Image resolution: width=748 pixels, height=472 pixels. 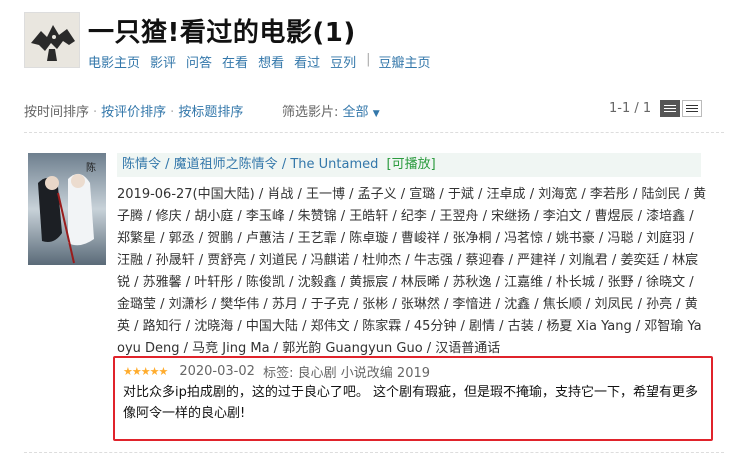 I want to click on filter-dropdown: 全部 ▼, so click(x=361, y=112).